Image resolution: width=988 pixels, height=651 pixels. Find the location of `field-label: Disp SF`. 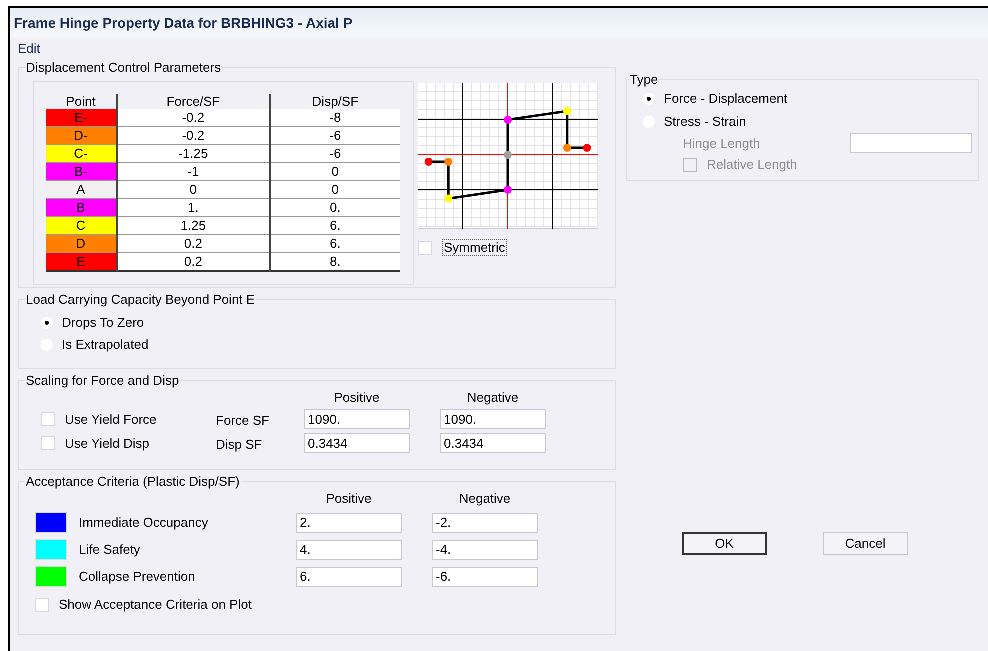

field-label: Disp SF is located at coordinates (240, 444).